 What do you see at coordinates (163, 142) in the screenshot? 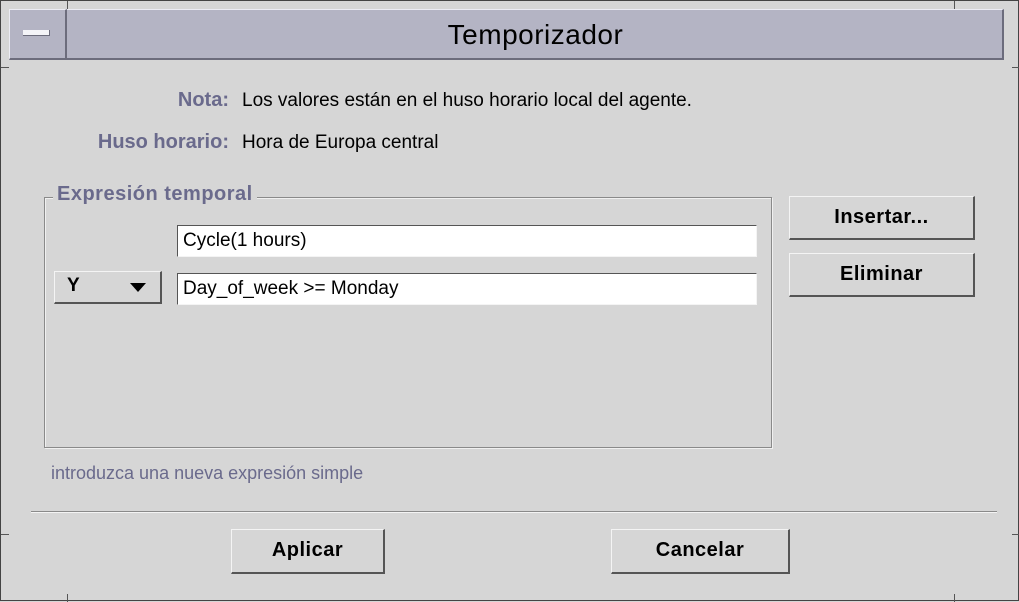
I see `timezone-label: Huso horario:` at bounding box center [163, 142].